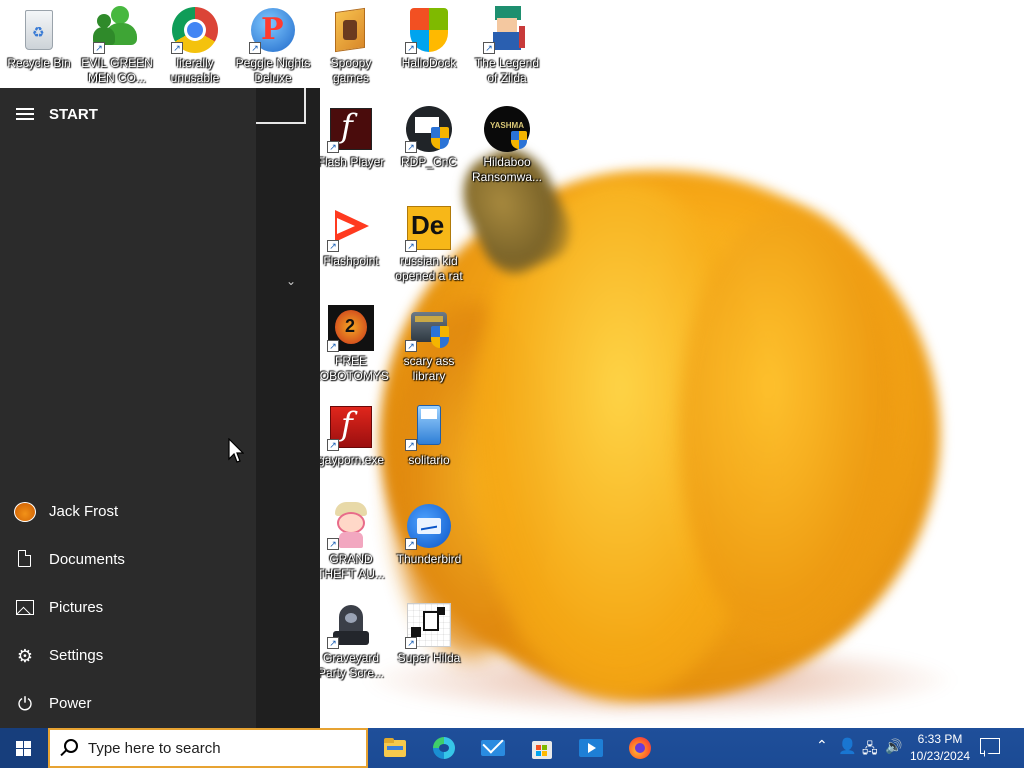 This screenshot has width=1024, height=768. I want to click on desktop-icon-flash-player: f ↗ Flash Player, so click(351, 147).